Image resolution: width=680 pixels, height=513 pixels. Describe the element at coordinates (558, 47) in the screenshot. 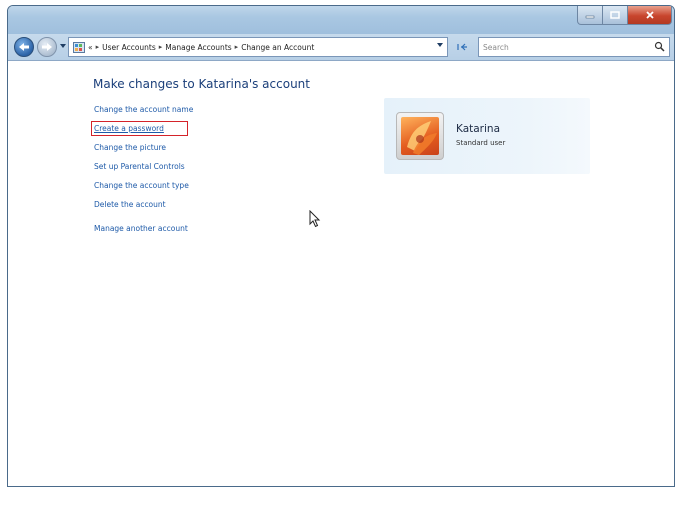

I see `search-input` at that location.